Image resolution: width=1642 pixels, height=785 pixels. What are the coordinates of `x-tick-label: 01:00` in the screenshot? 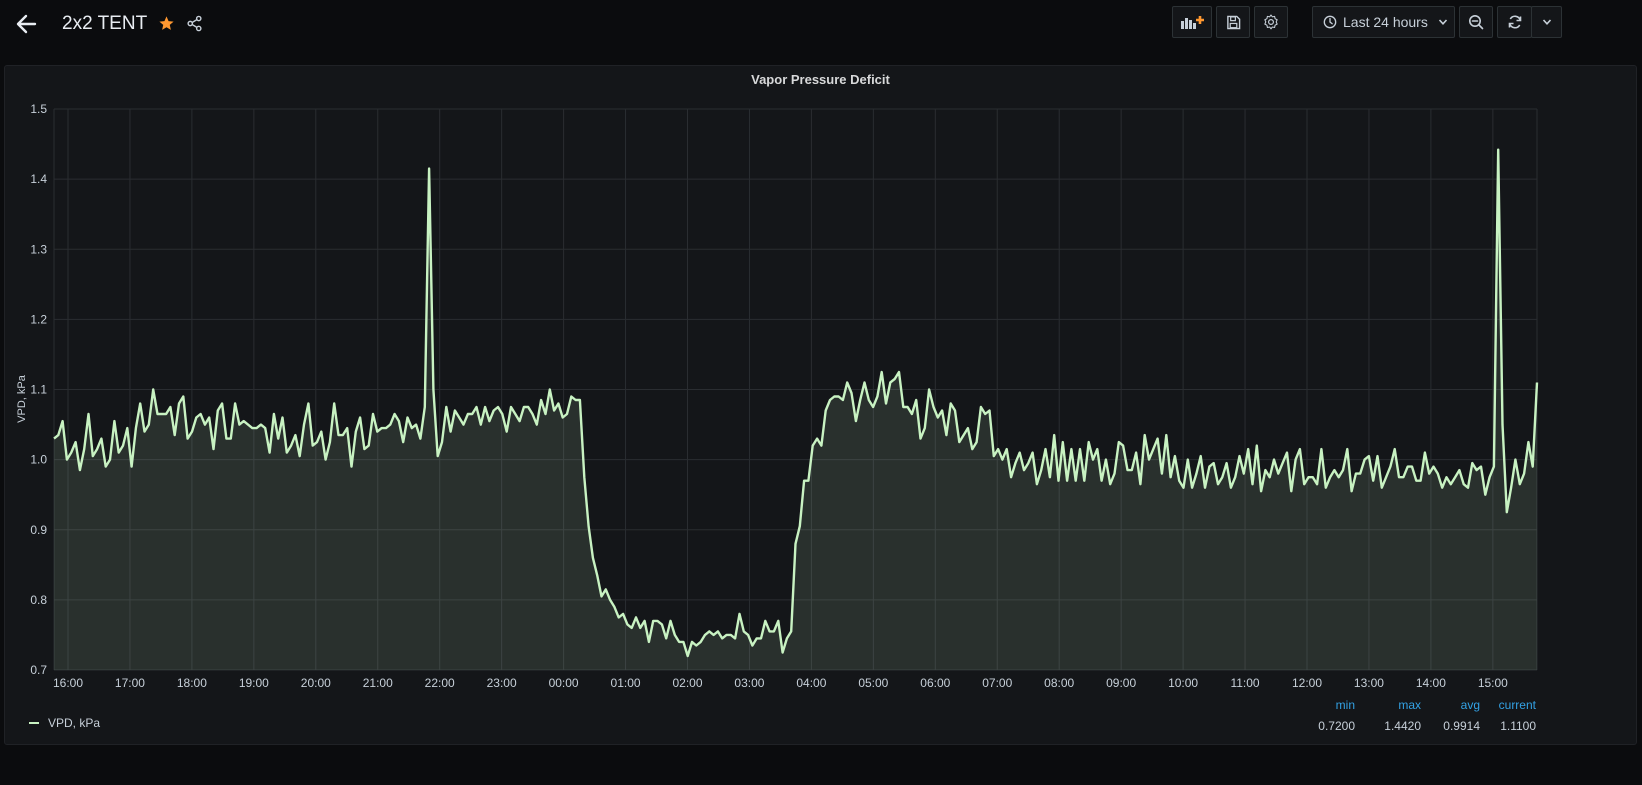 It's located at (626, 683).